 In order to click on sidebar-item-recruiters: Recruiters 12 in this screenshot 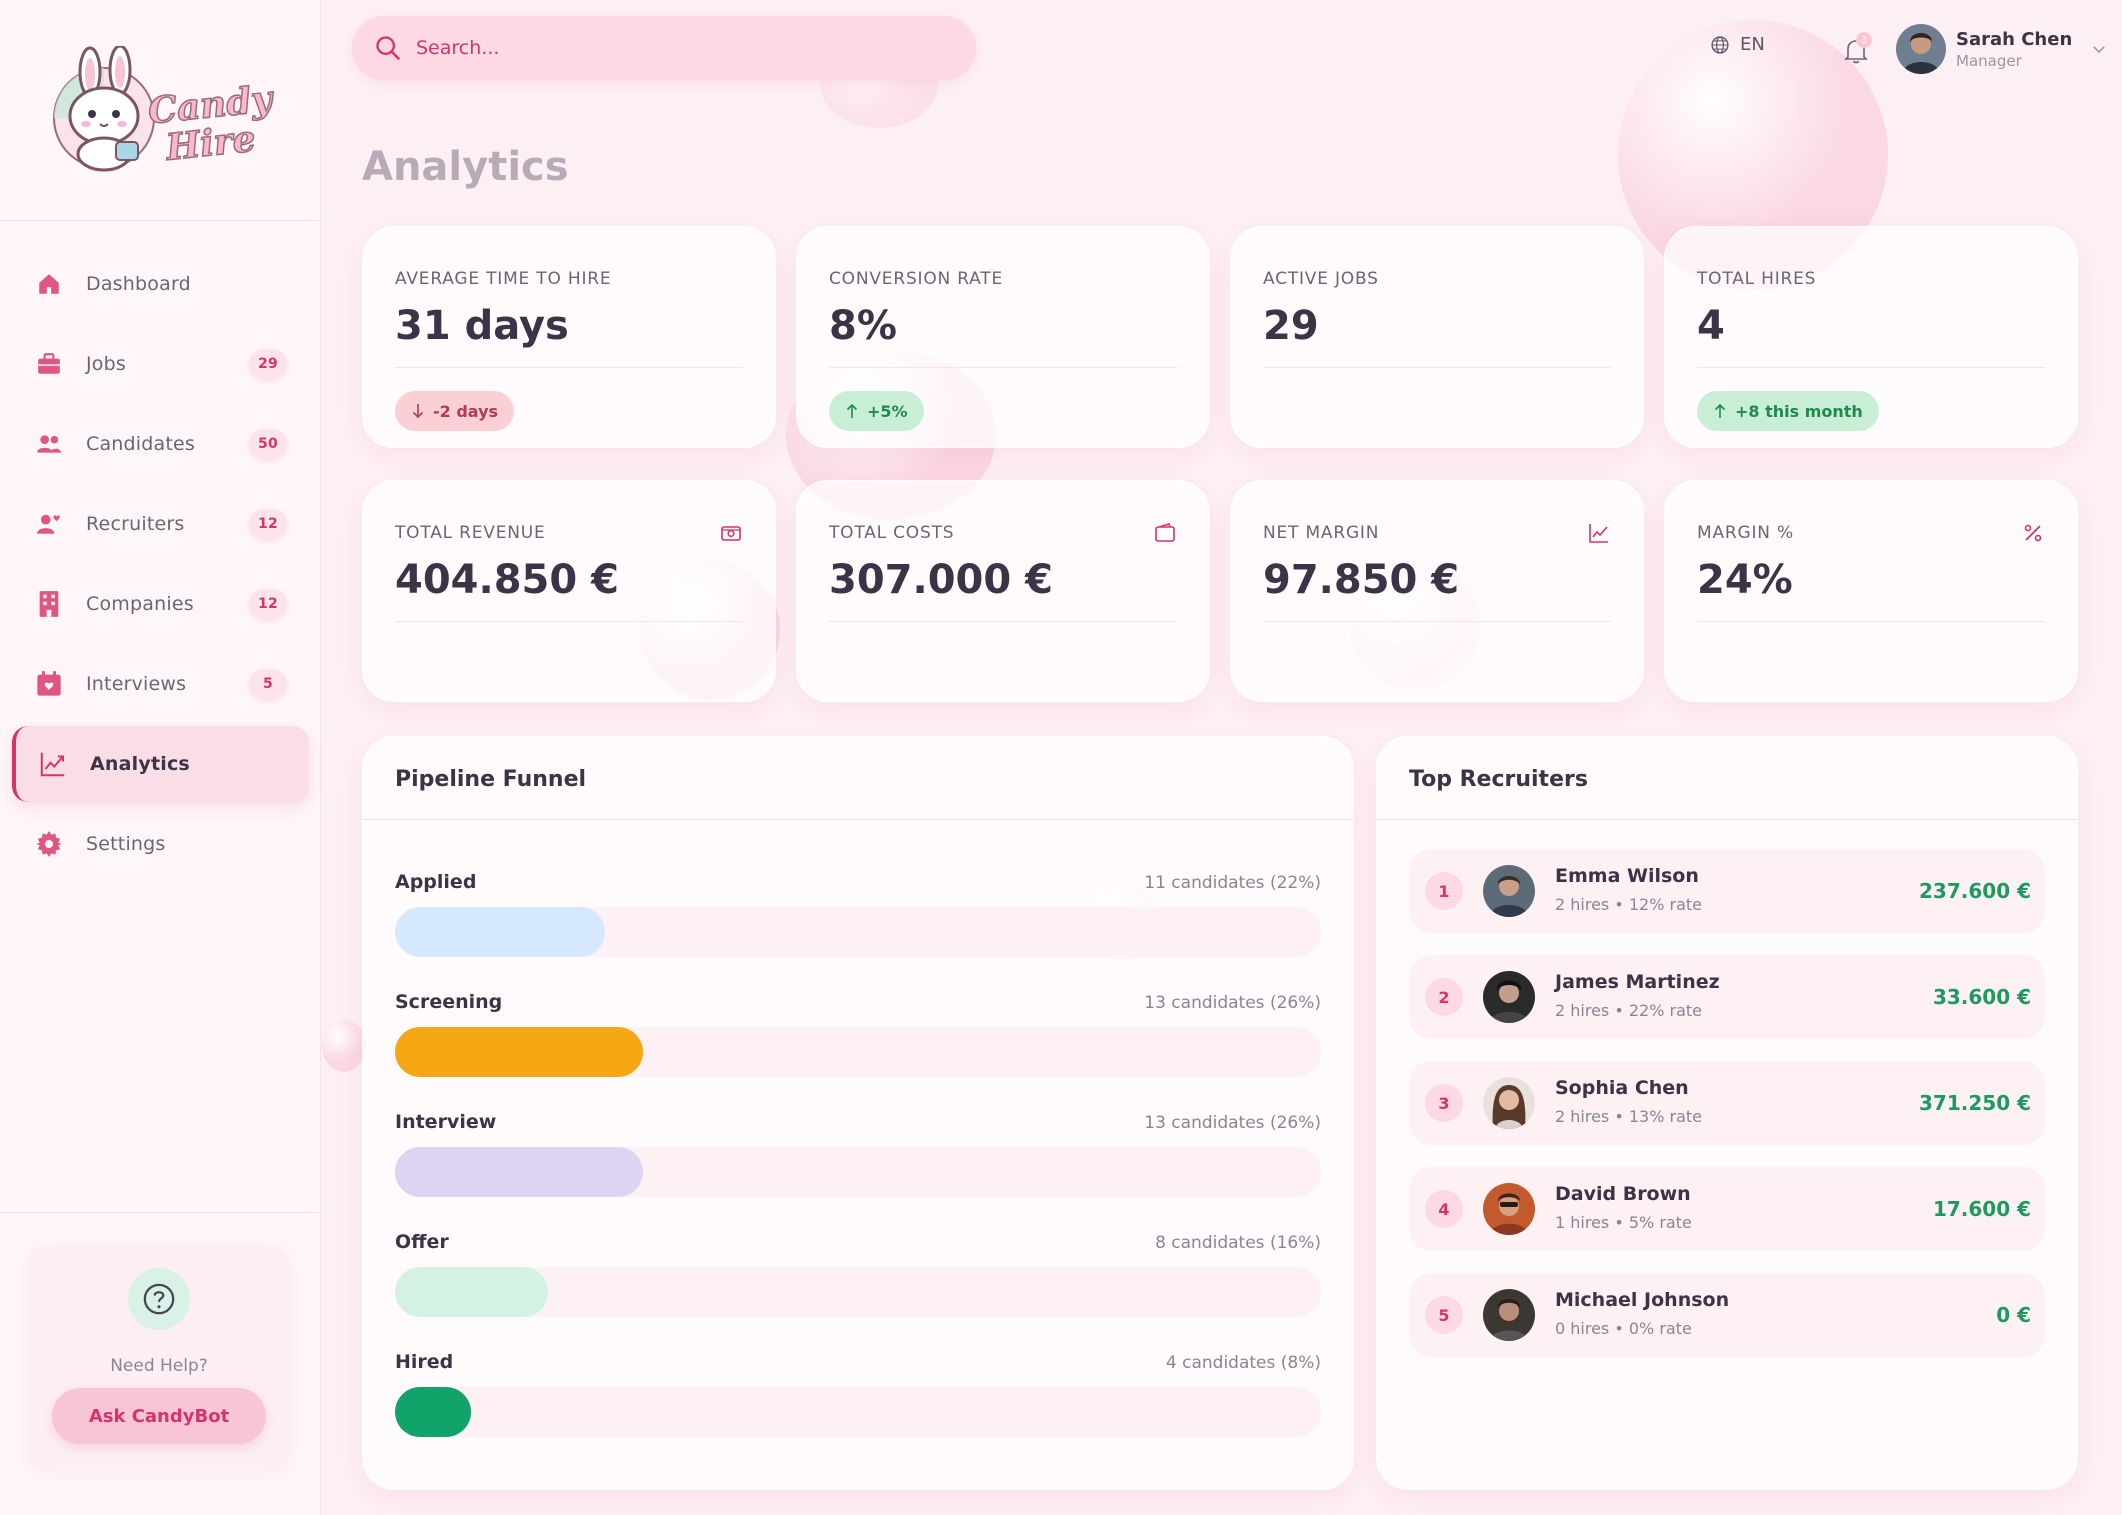, I will do `click(160, 524)`.